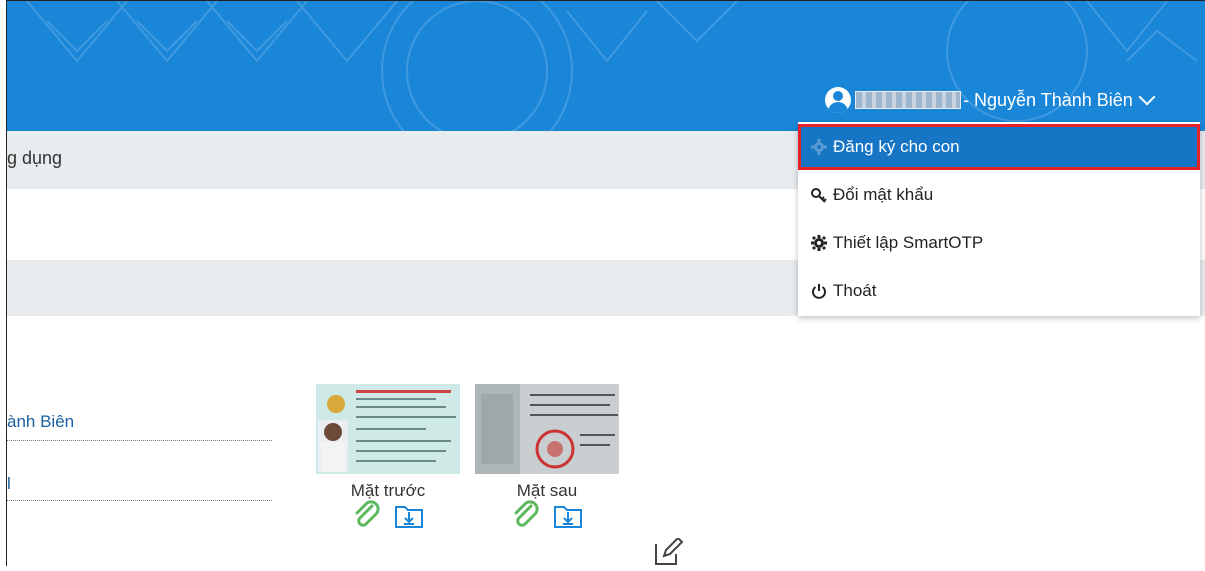 This screenshot has height=571, width=1205. Describe the element at coordinates (908, 100) in the screenshot. I see `masked-username` at that location.